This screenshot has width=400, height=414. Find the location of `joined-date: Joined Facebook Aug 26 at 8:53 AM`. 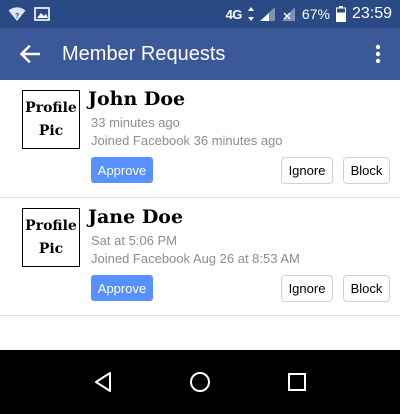

joined-date: Joined Facebook Aug 26 at 8:53 AM is located at coordinates (195, 258).